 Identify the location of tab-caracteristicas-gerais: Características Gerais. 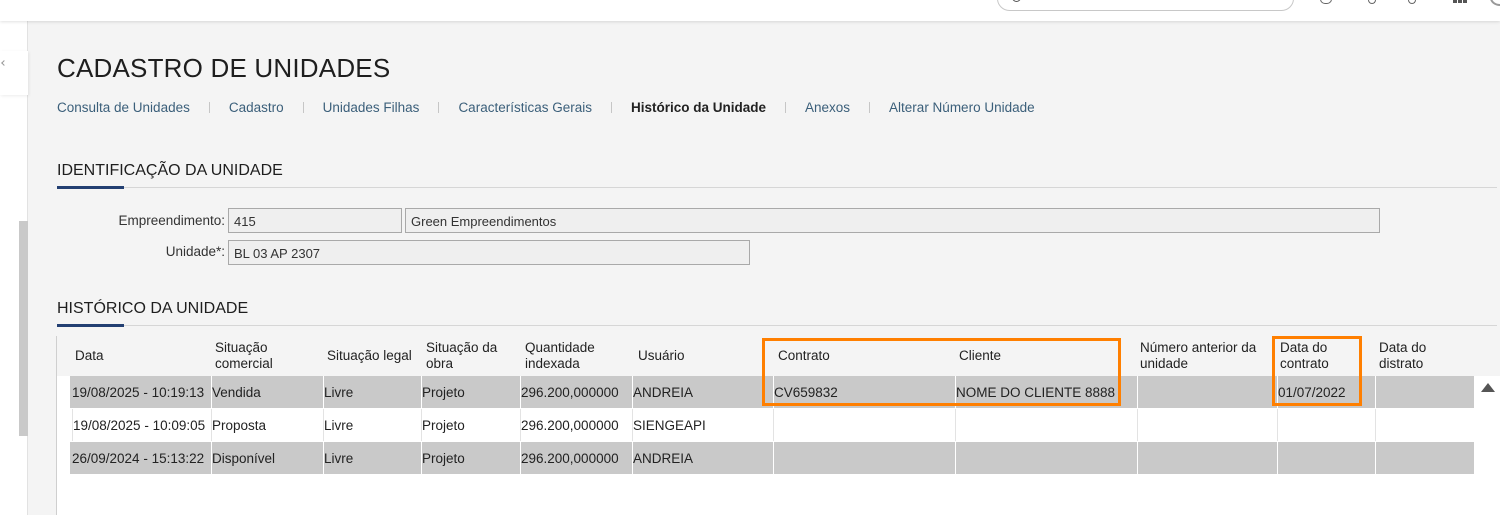
(525, 107).